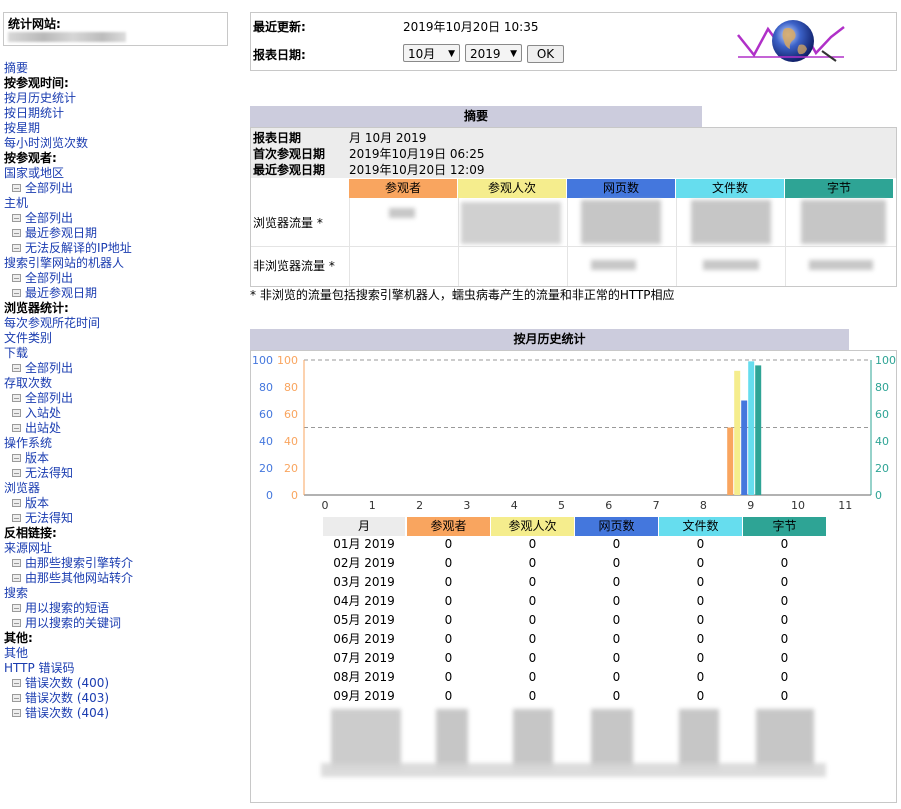  I want to click on sidebar-item-label: 出站处, so click(43, 428).